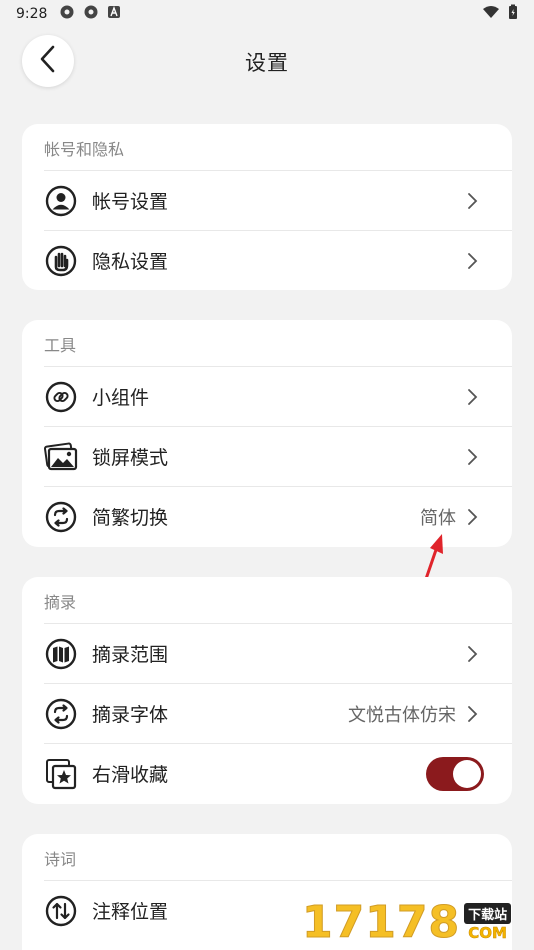 Image resolution: width=534 pixels, height=950 pixels. I want to click on row-value: 文悦古体仿宋, so click(402, 715).